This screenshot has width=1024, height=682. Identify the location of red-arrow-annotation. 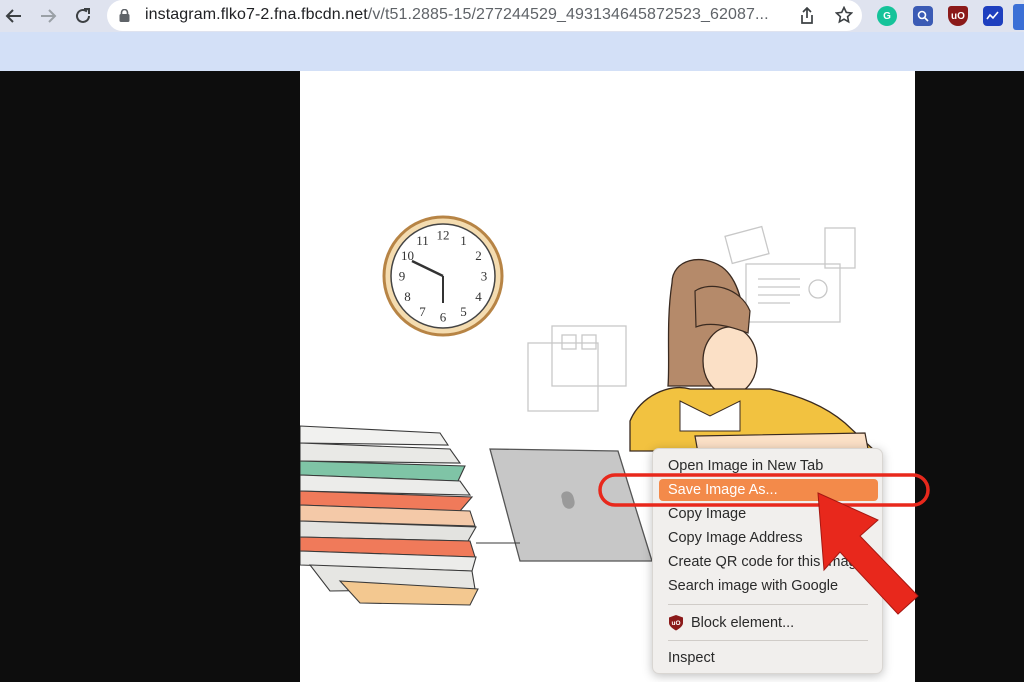
(868, 553).